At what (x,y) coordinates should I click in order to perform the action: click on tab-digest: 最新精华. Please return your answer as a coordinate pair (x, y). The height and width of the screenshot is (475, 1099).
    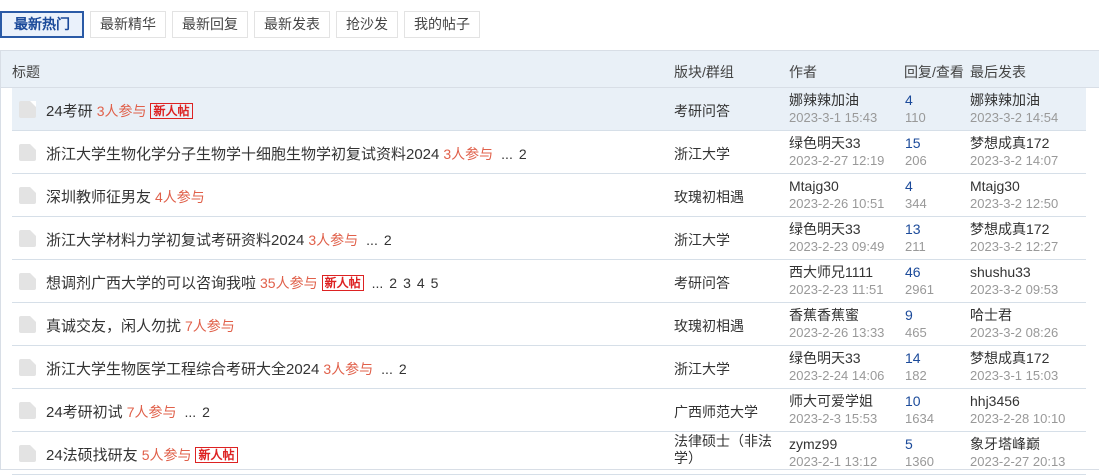
    Looking at the image, I should click on (128, 24).